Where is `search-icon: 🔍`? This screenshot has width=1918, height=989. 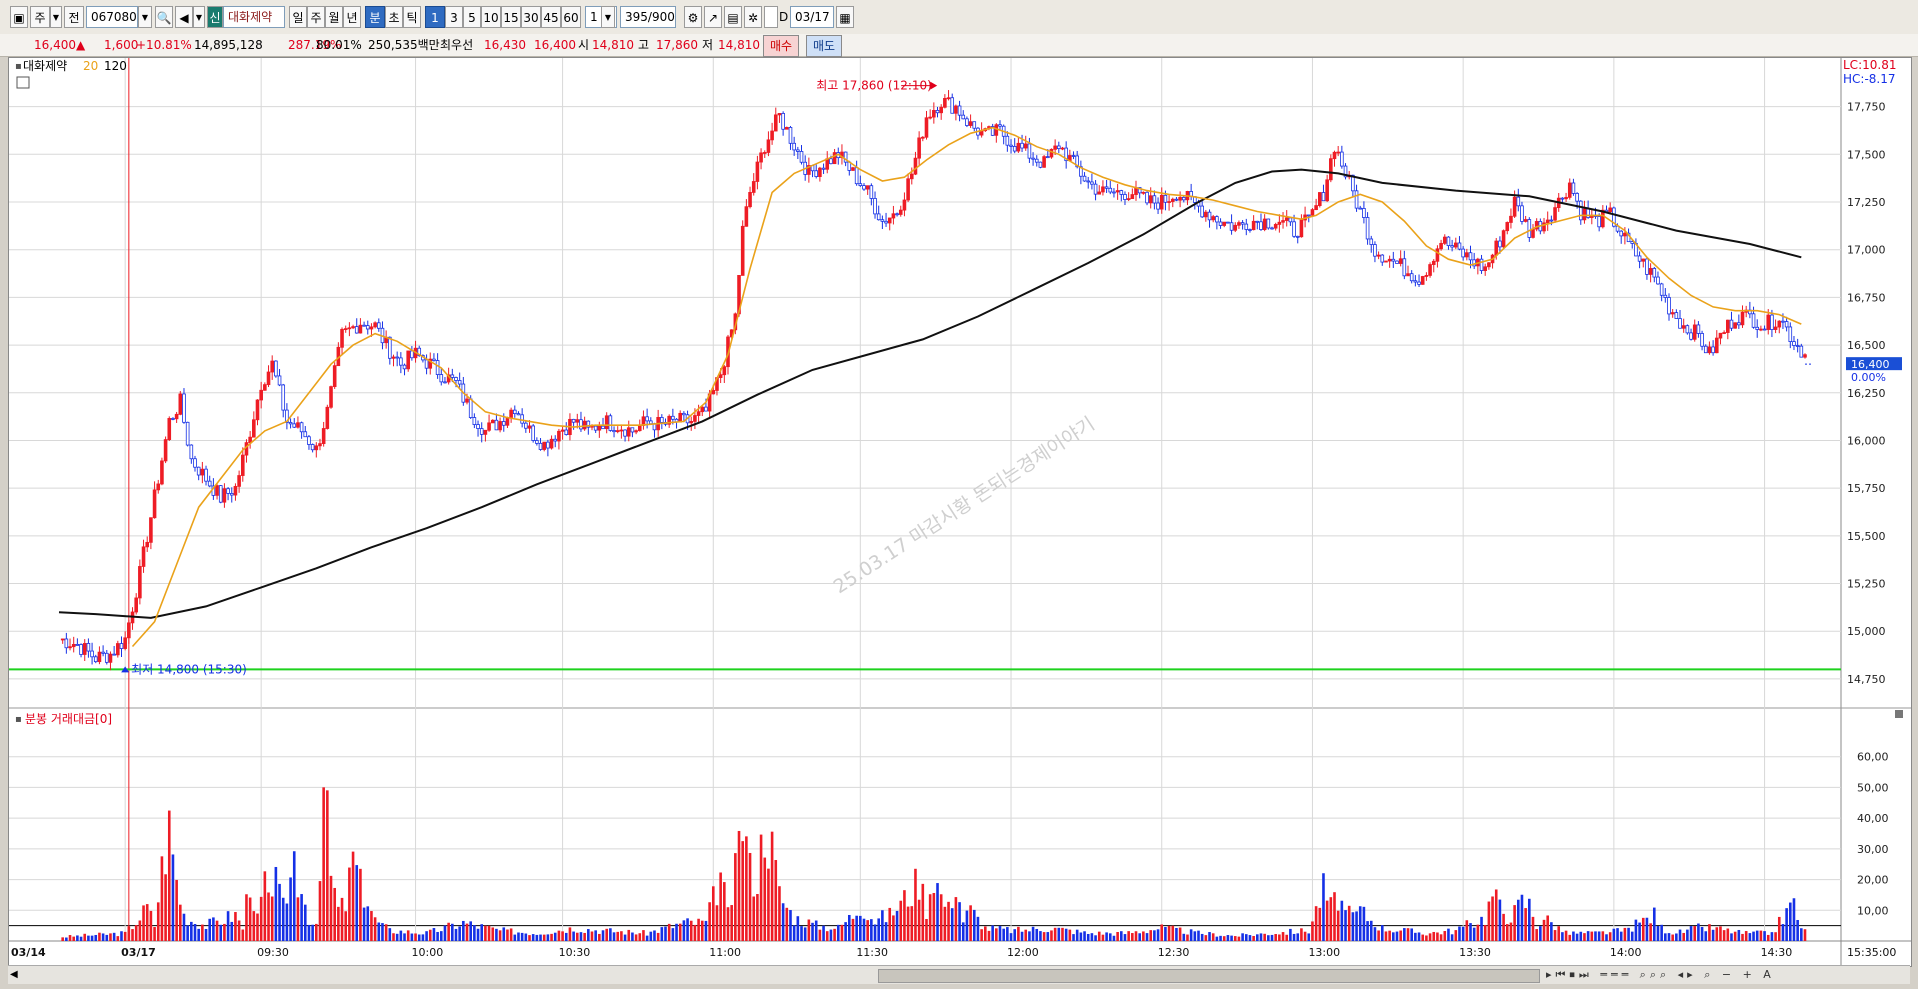 search-icon: 🔍 is located at coordinates (164, 17).